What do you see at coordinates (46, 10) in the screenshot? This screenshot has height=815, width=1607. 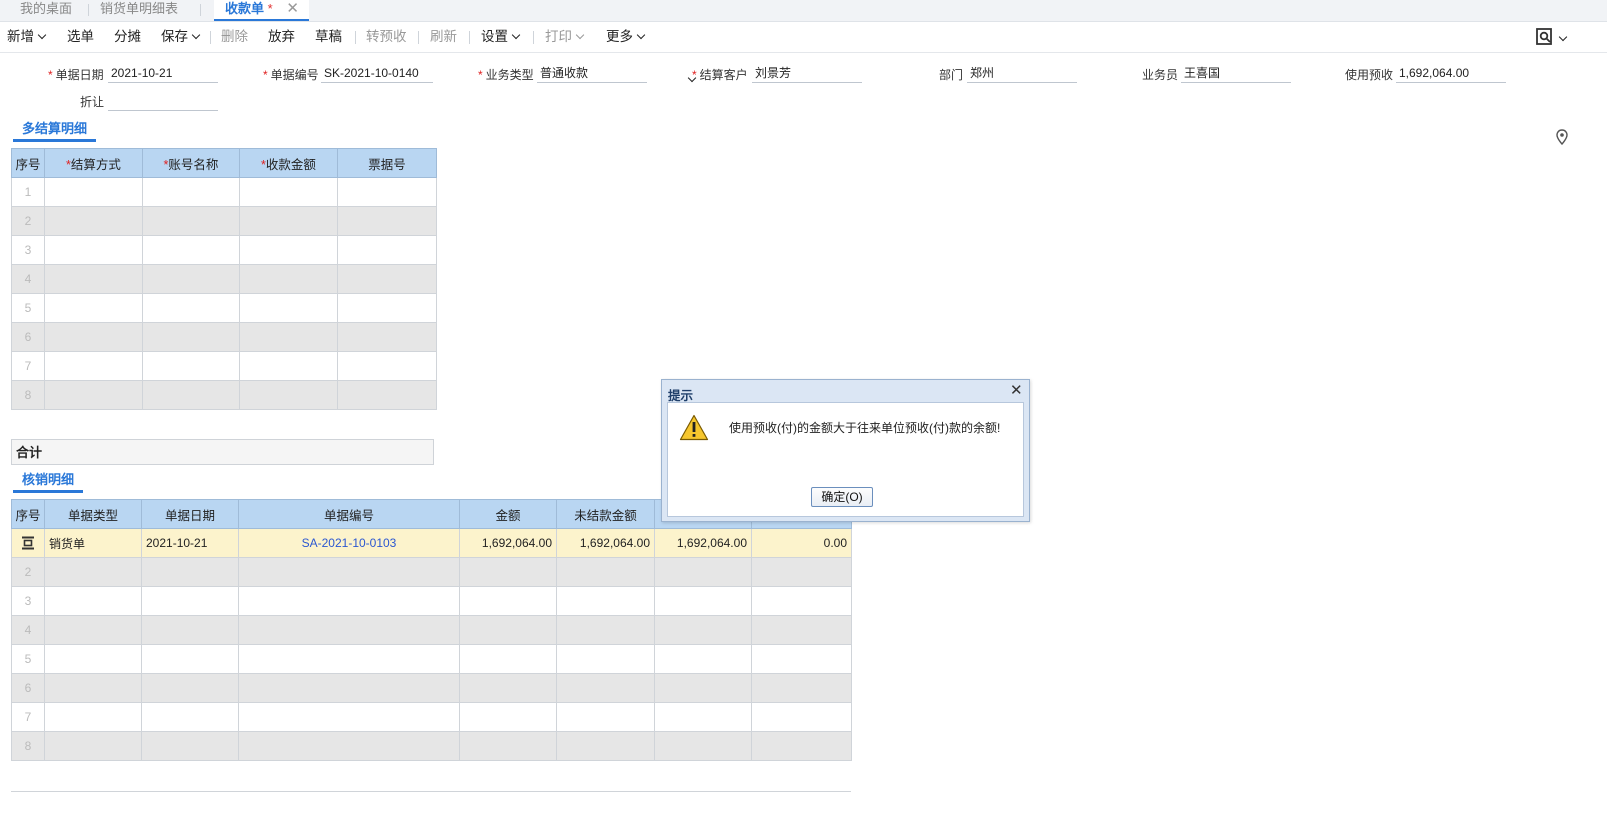 I see `tab-desktop: 我的桌面` at bounding box center [46, 10].